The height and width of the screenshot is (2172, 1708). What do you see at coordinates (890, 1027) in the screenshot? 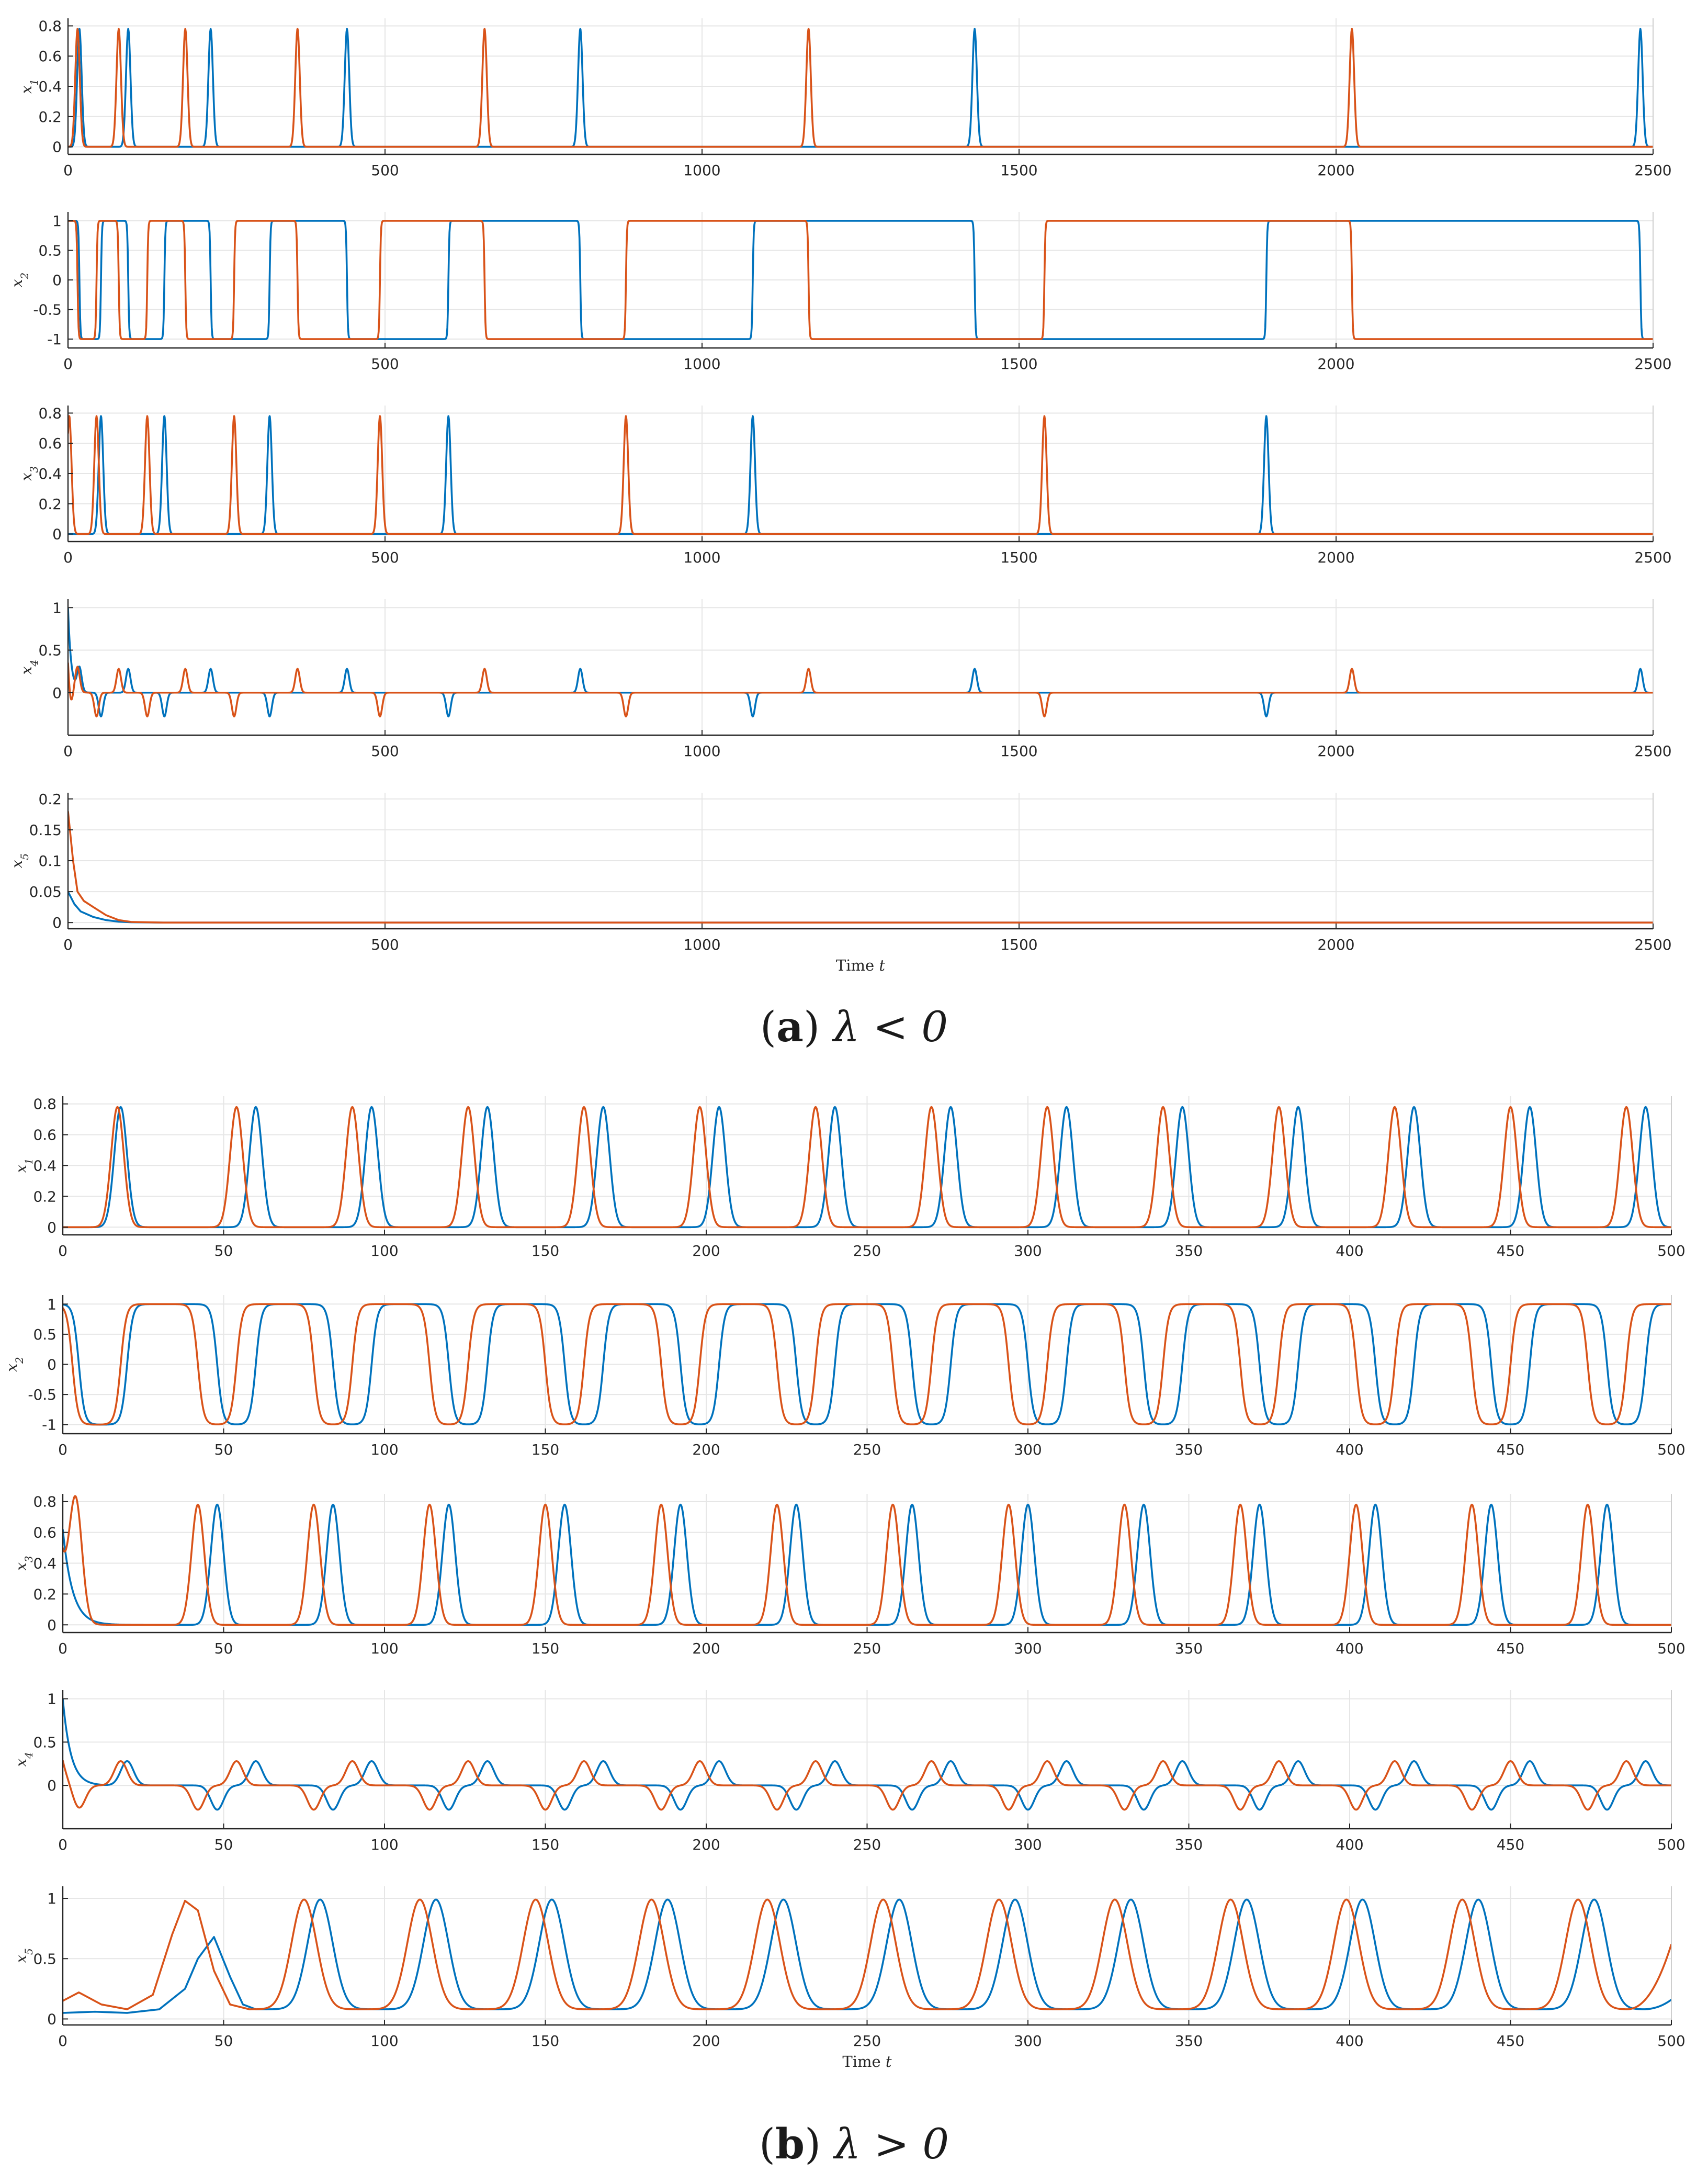
I see `caption-a-condition: λ < 0` at bounding box center [890, 1027].